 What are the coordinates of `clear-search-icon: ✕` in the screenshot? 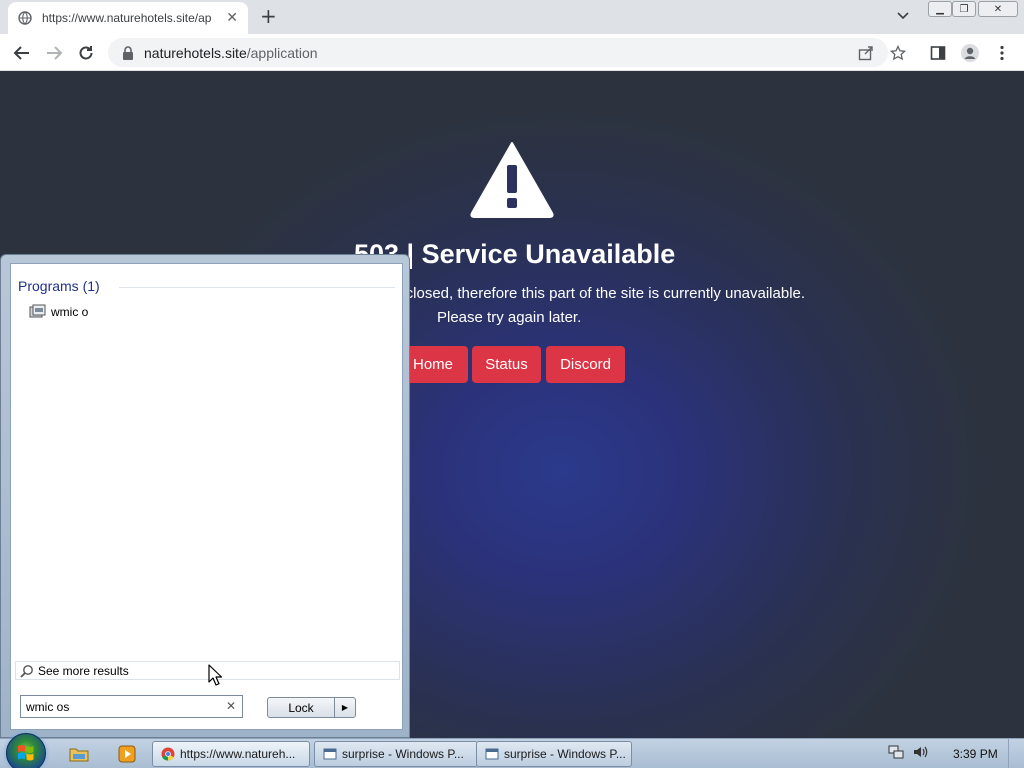 It's located at (231, 706).